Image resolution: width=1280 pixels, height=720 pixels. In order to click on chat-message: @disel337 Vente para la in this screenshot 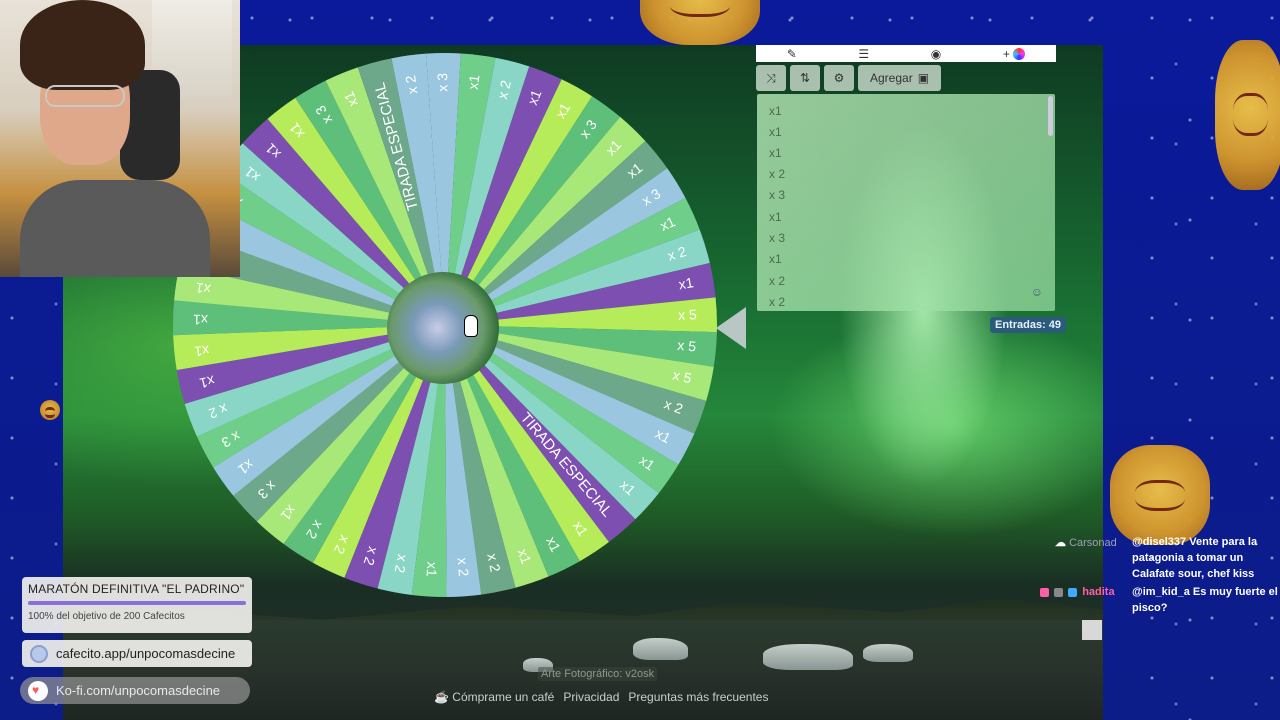, I will do `click(1194, 542)`.